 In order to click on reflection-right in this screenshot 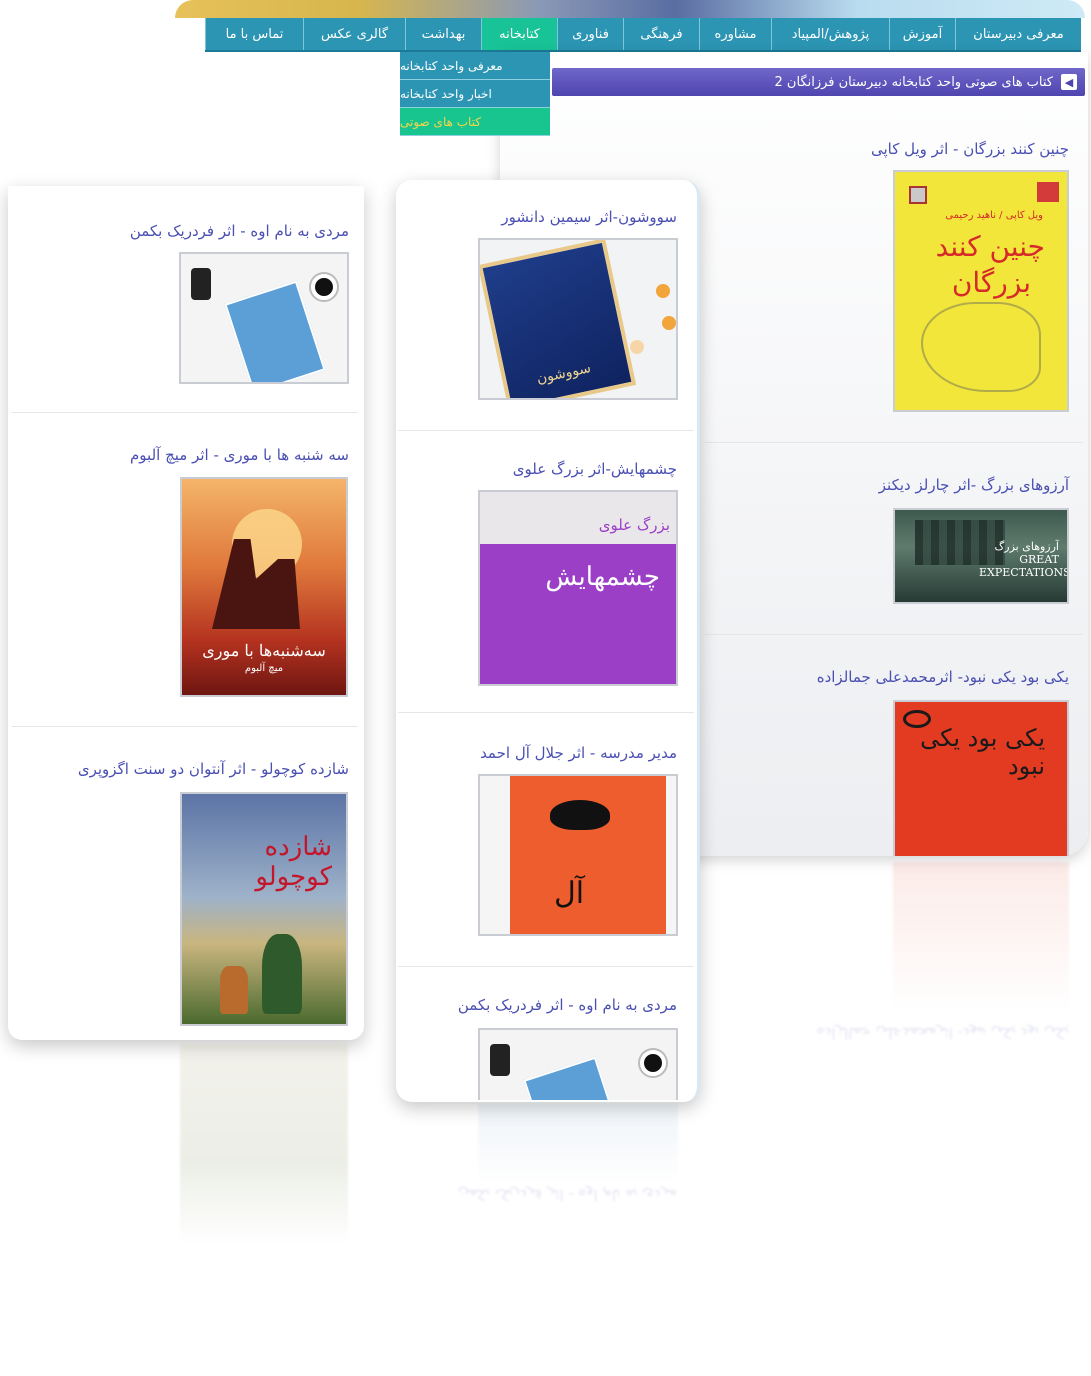, I will do `click(981, 937)`.